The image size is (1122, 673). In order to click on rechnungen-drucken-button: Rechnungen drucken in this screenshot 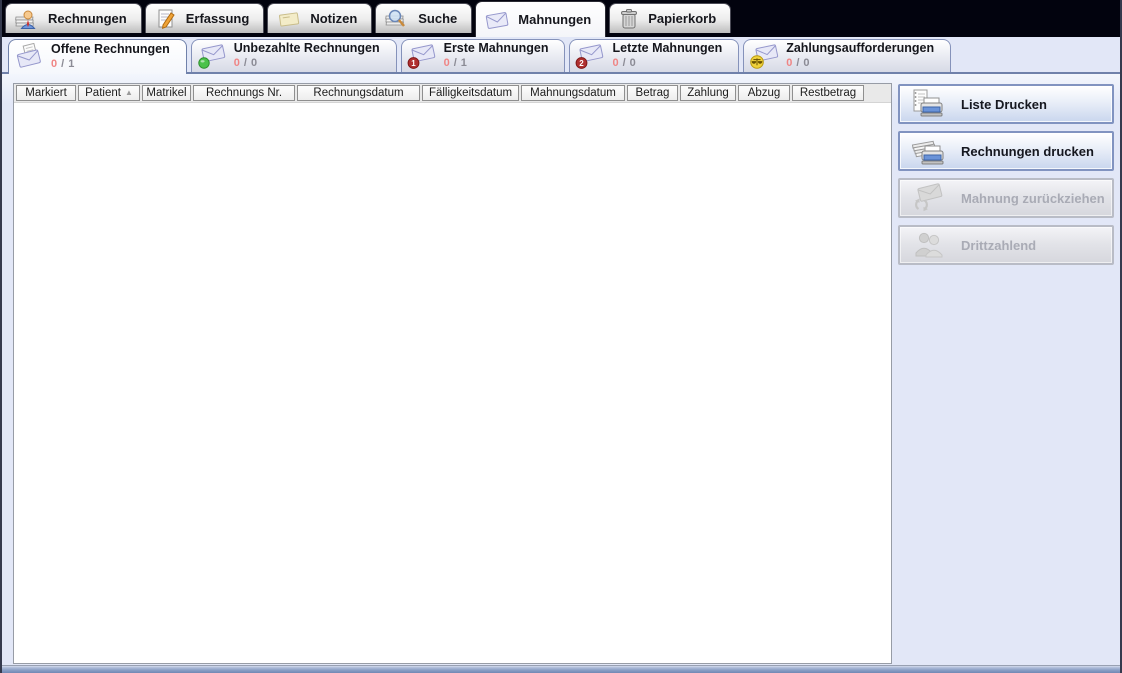, I will do `click(1006, 151)`.